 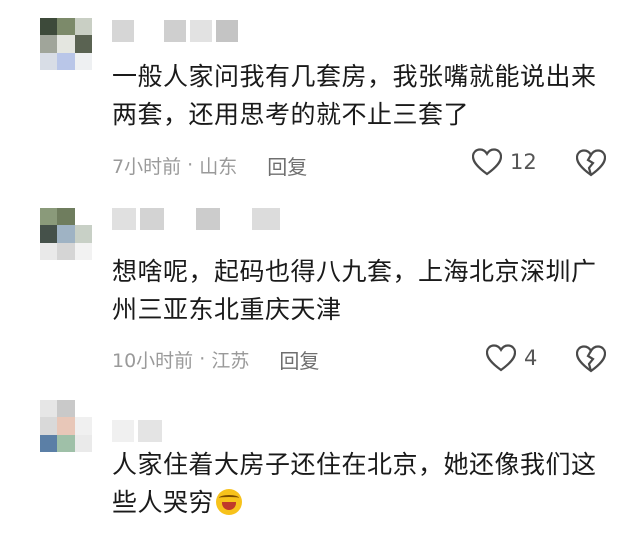 I want to click on comment-text: 人家住着大房子还住在北京，她还像我们这些人哭穷, so click(x=354, y=483).